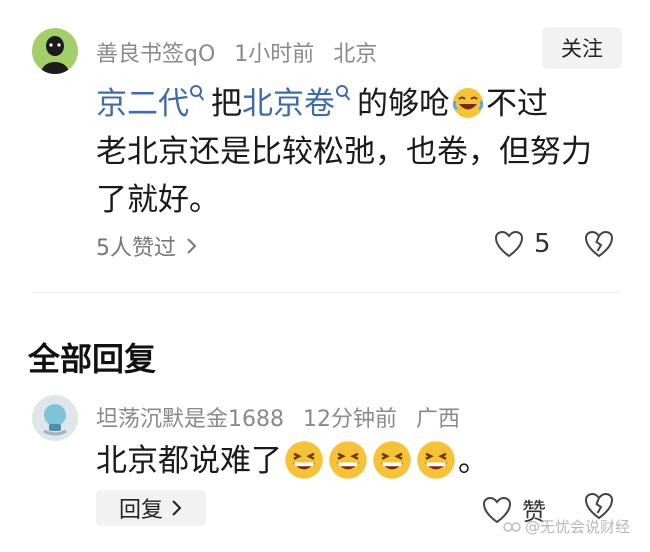  Describe the element at coordinates (92, 359) in the screenshot. I see `section-title: 全部回复` at that location.